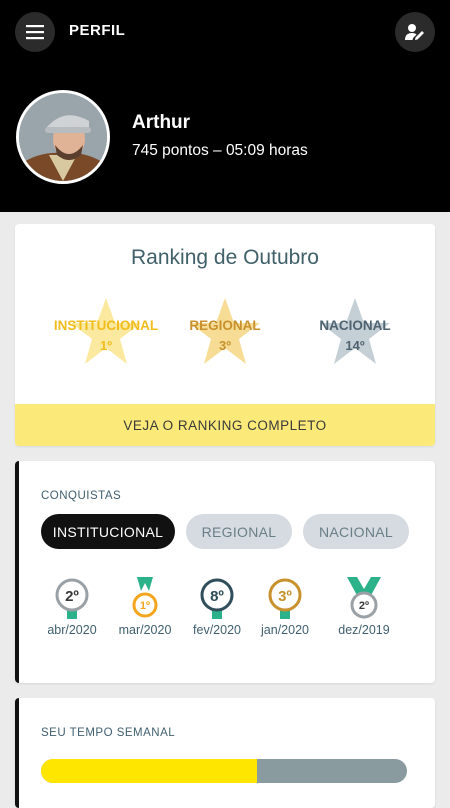 This screenshot has height=808, width=450. I want to click on medal-item: 2º abr/2020, so click(72, 607).